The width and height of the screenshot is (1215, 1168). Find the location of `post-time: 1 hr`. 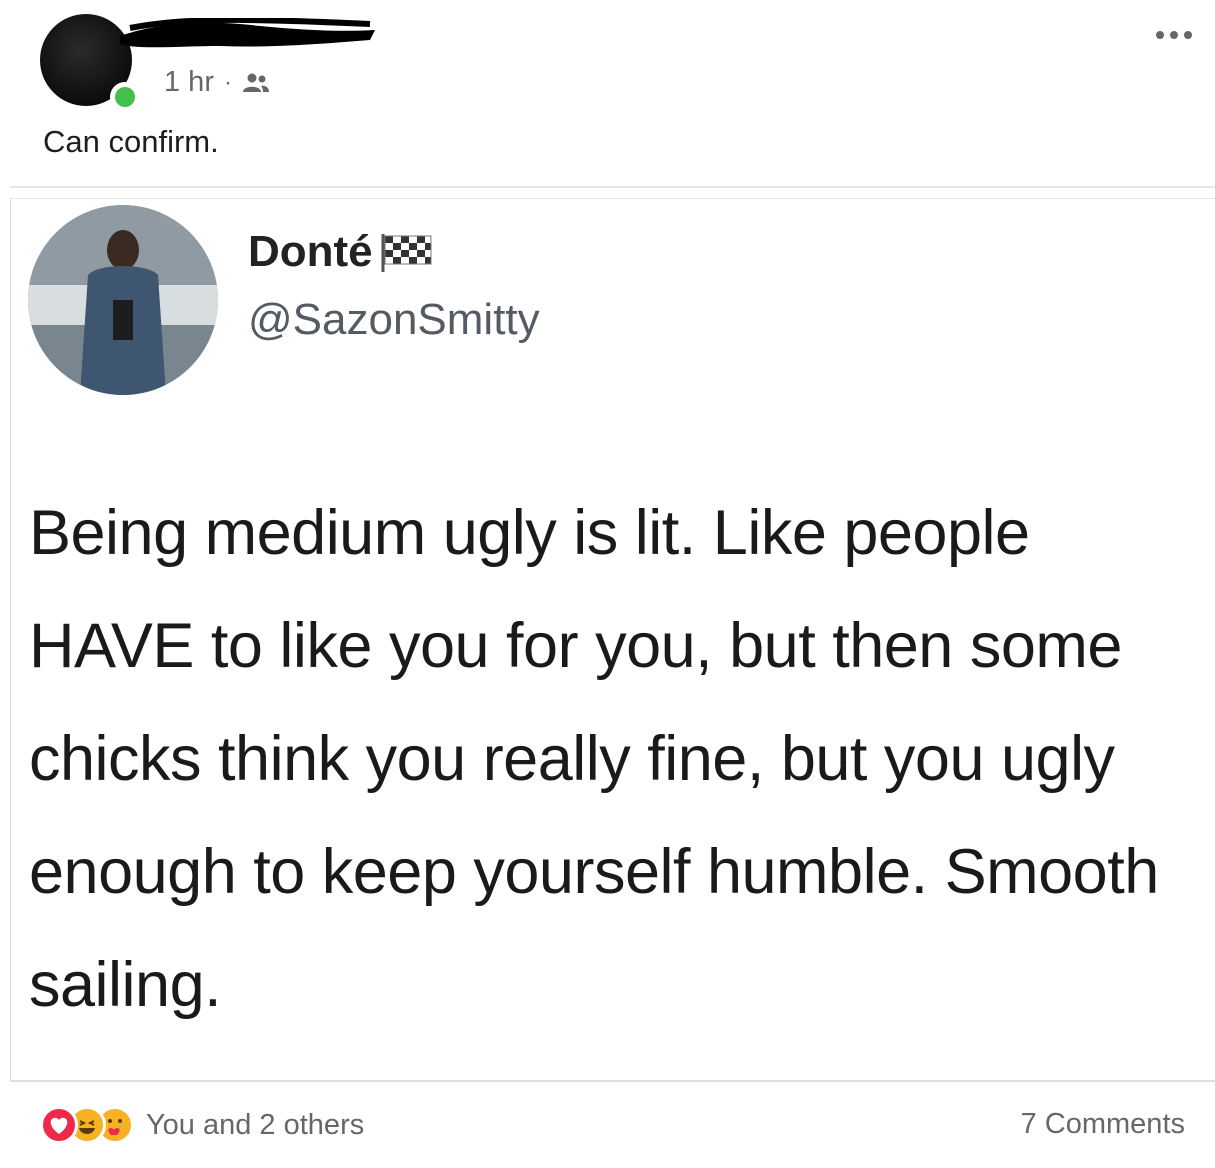

post-time: 1 hr is located at coordinates (189, 82).